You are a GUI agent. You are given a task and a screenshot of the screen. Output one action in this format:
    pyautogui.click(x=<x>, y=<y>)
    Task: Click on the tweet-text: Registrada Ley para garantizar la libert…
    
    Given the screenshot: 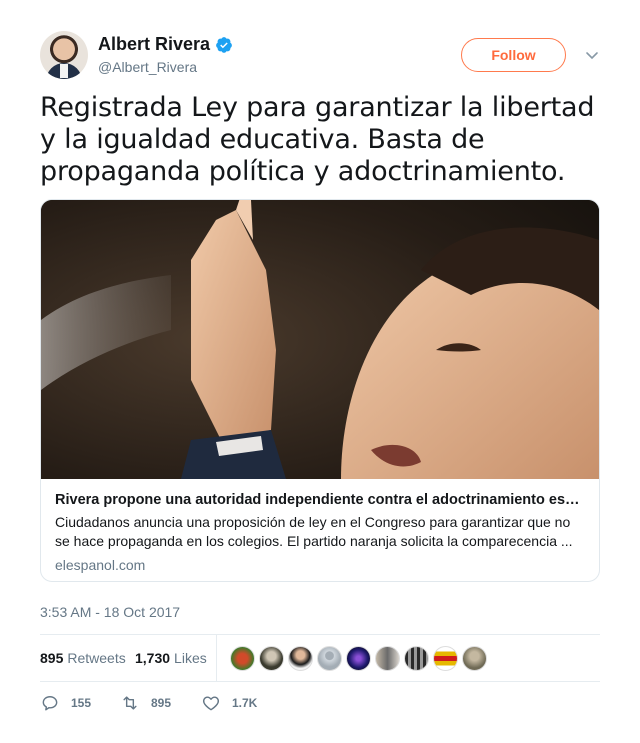 What is the action you would take?
    pyautogui.click(x=317, y=139)
    